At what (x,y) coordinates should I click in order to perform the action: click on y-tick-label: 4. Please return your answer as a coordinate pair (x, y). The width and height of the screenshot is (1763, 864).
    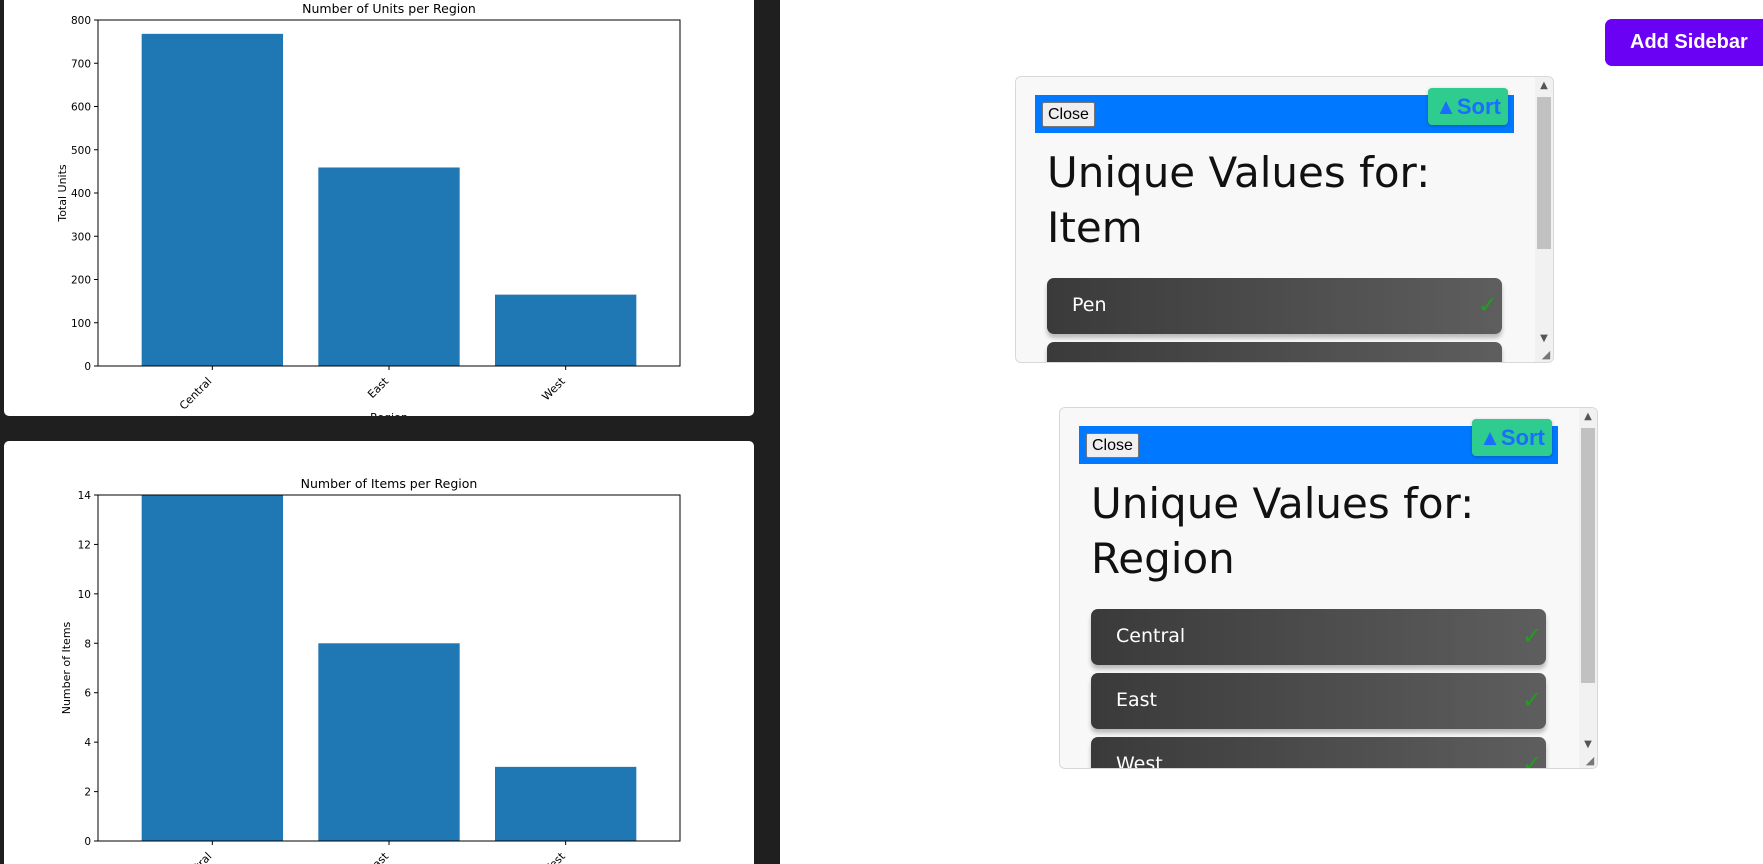
    Looking at the image, I should click on (87, 743).